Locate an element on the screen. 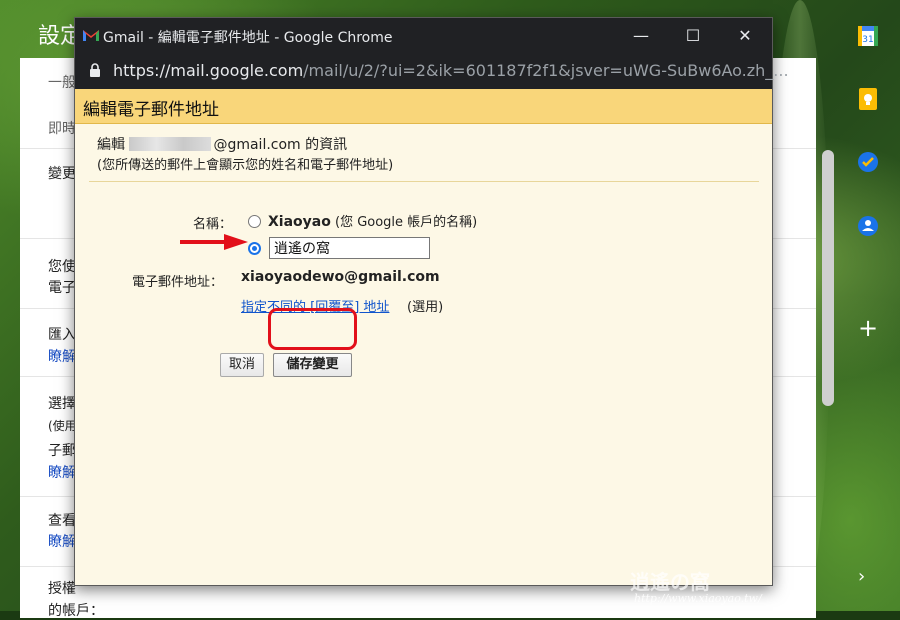 The width and height of the screenshot is (900, 620). add-icon: + is located at coordinates (868, 328).